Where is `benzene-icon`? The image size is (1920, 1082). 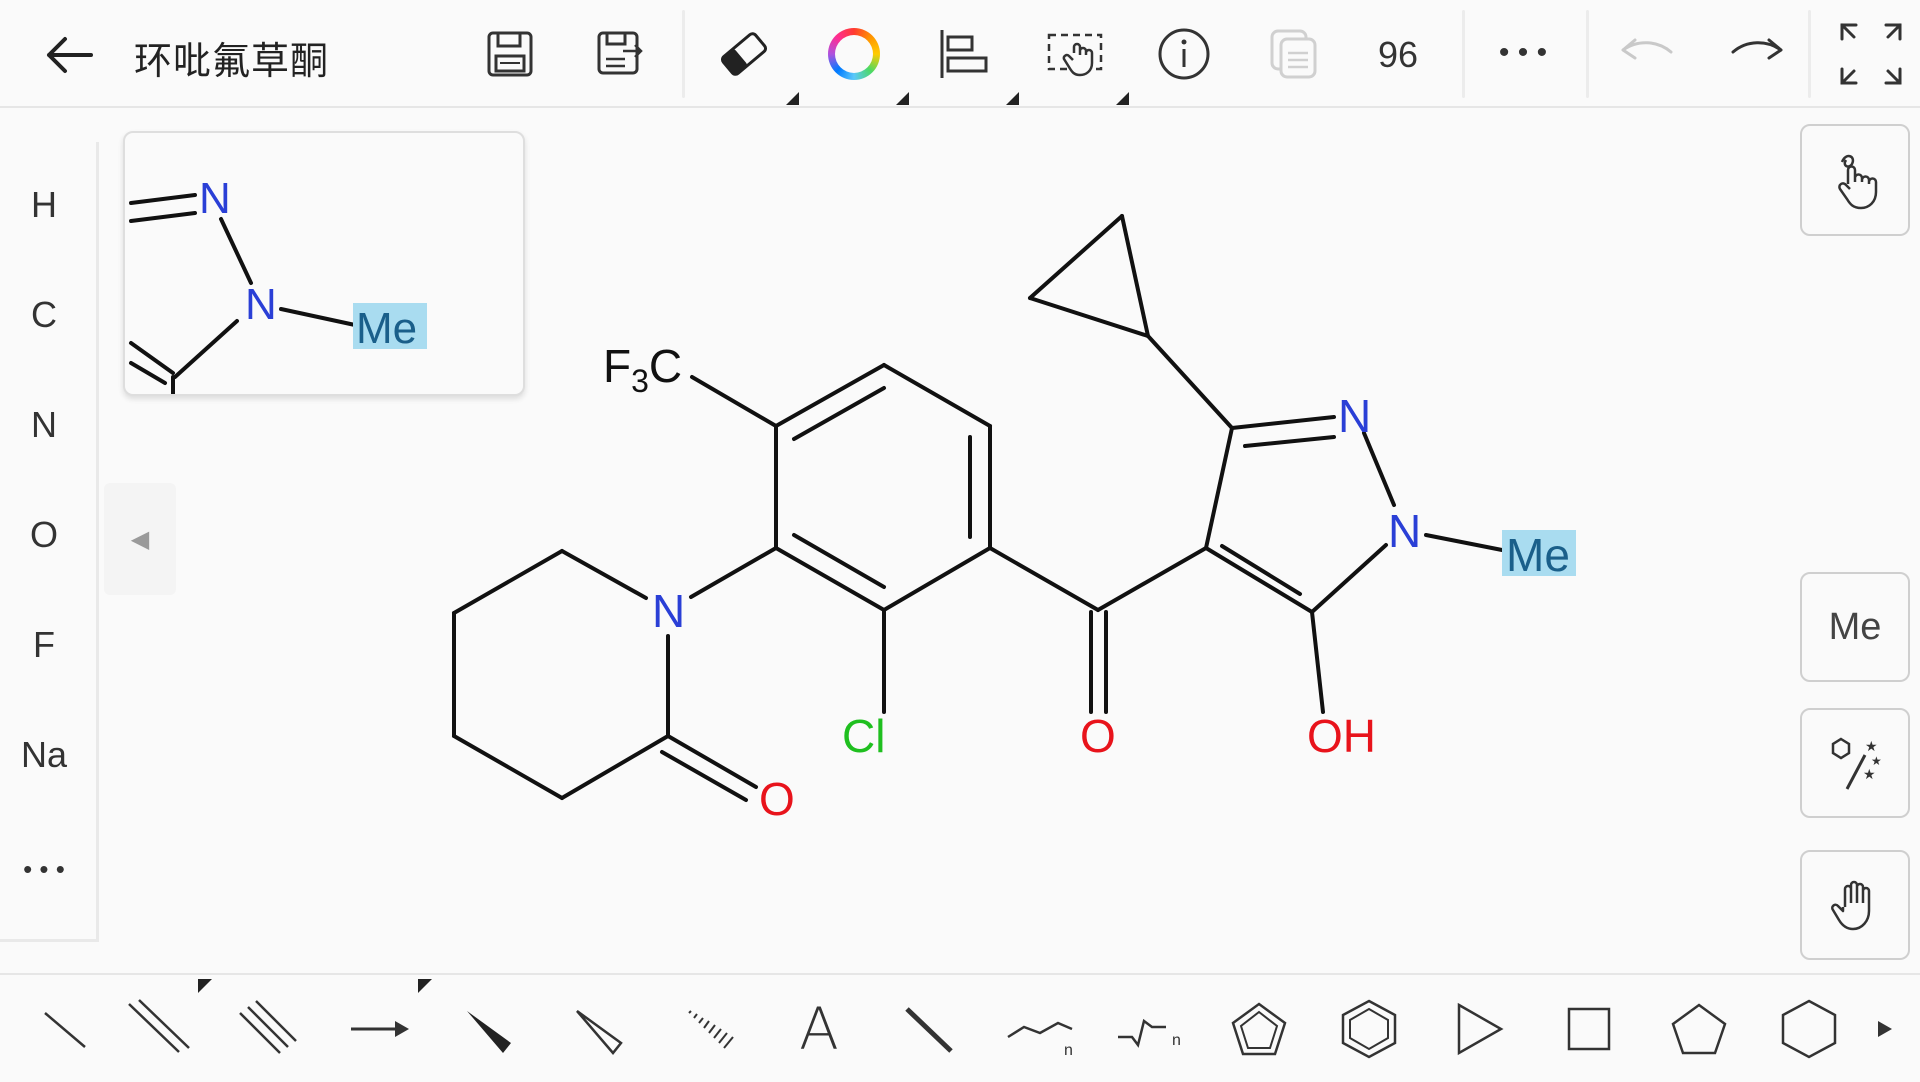 benzene-icon is located at coordinates (1369, 1028).